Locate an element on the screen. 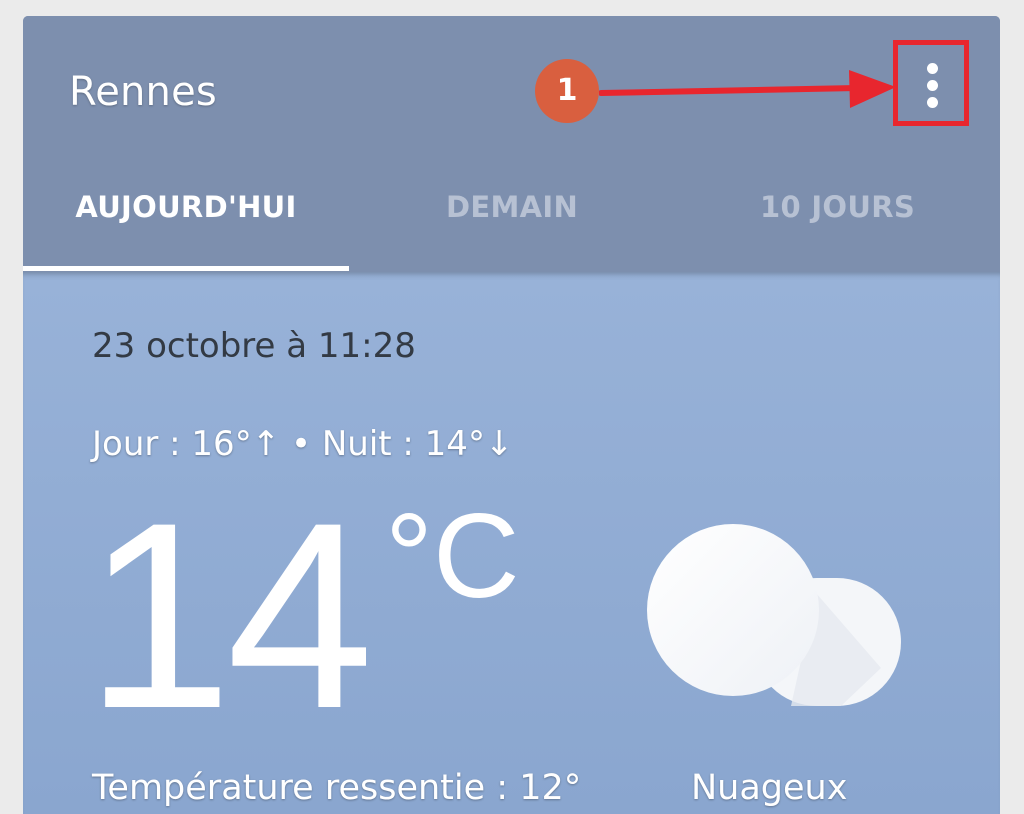 The image size is (1024, 814). city-title: Rennes is located at coordinates (143, 92).